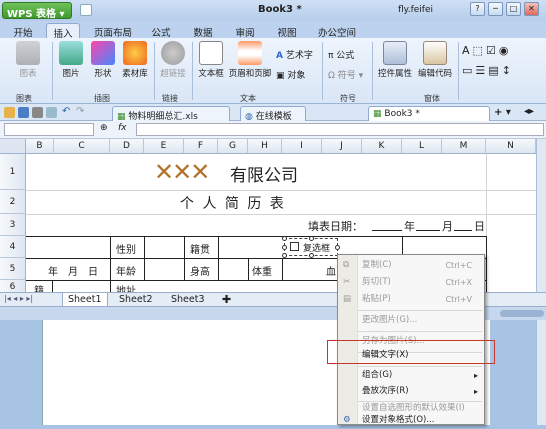 This screenshot has height=429, width=546. I want to click on tab-home: 开始, so click(23, 31).